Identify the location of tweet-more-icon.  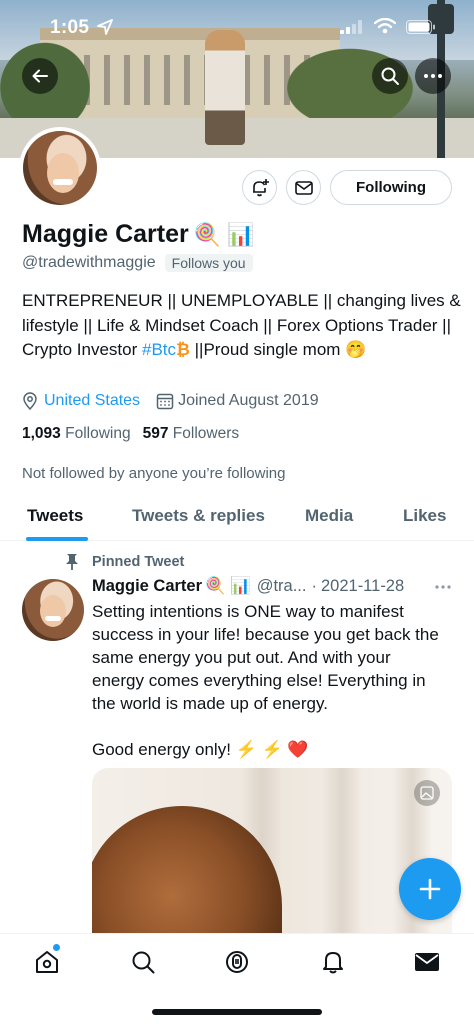
(443, 587).